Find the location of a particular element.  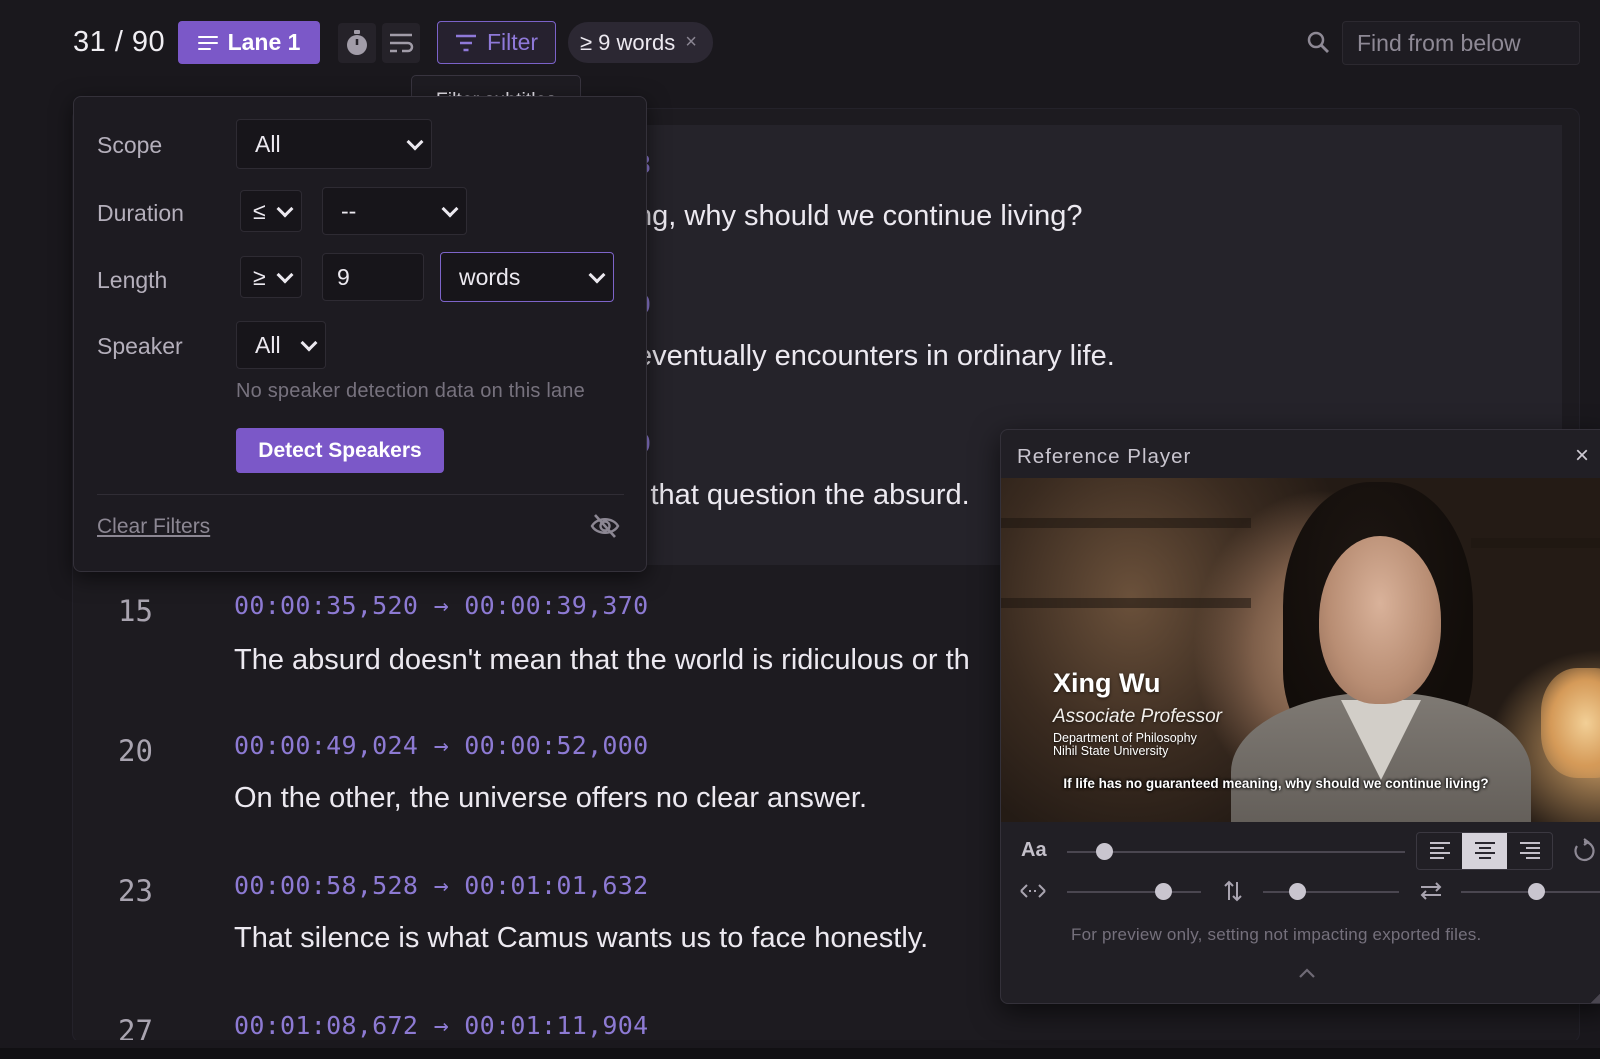

subtitle-number: 27 is located at coordinates (135, 1027).